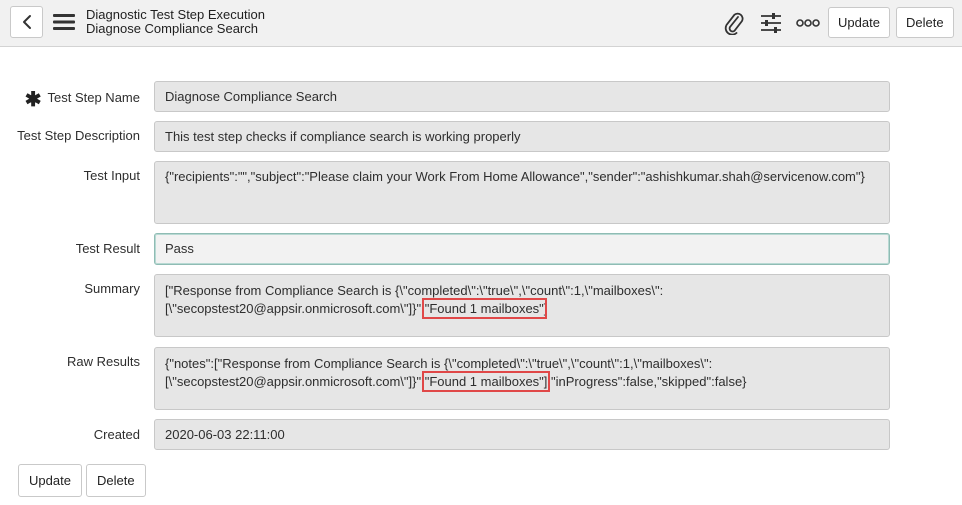 Image resolution: width=962 pixels, height=505 pixels. What do you see at coordinates (522, 96) in the screenshot?
I see `test-step-name-field: Diagnose Compliance Search` at bounding box center [522, 96].